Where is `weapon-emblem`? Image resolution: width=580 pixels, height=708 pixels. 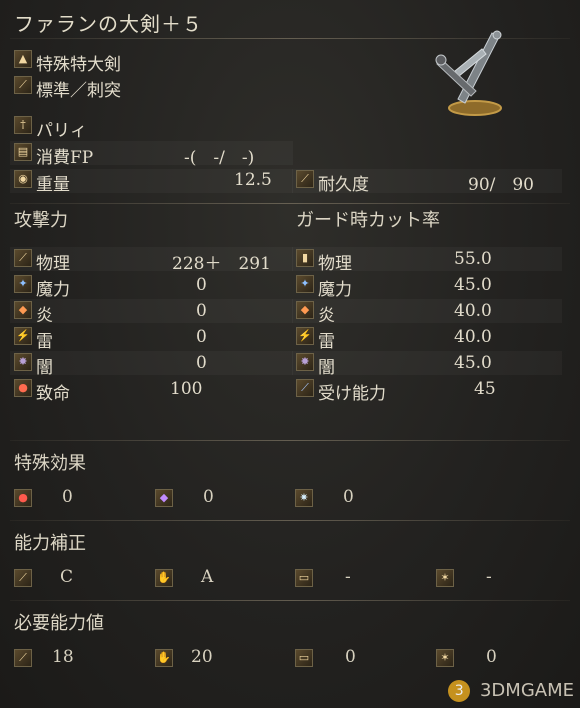
weapon-emblem is located at coordinates (468, 73).